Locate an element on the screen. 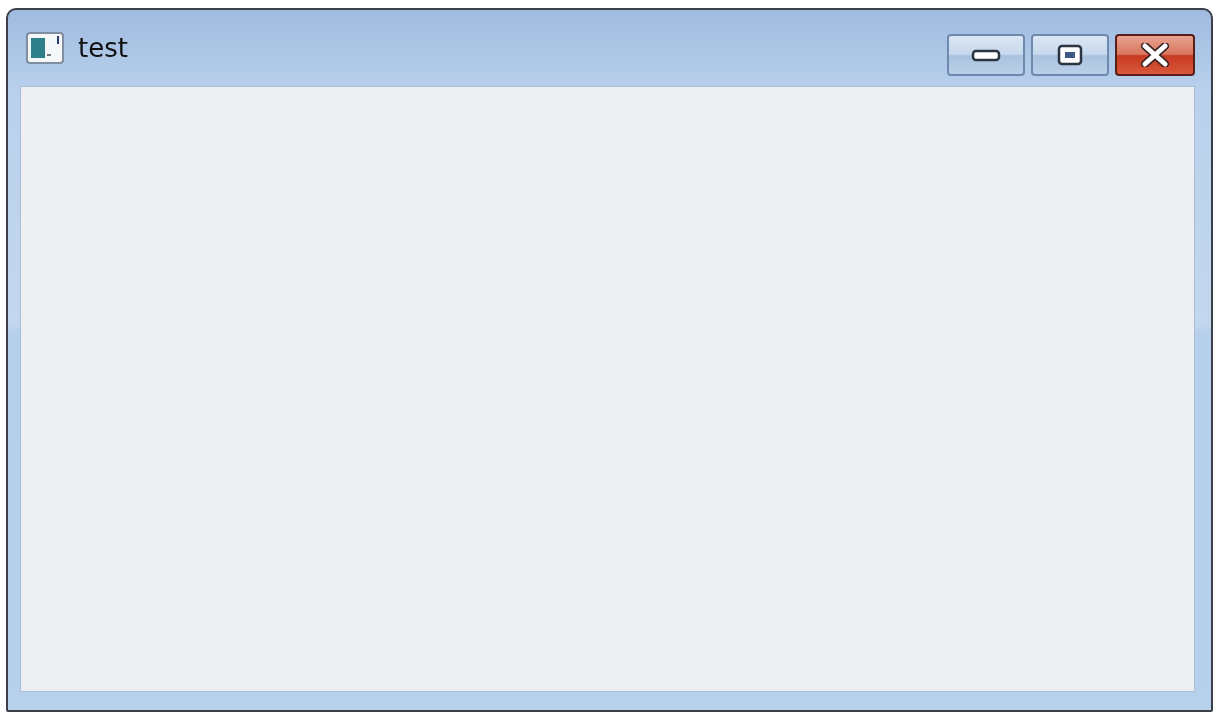 This screenshot has width=1222, height=716. app-icon is located at coordinates (45, 48).